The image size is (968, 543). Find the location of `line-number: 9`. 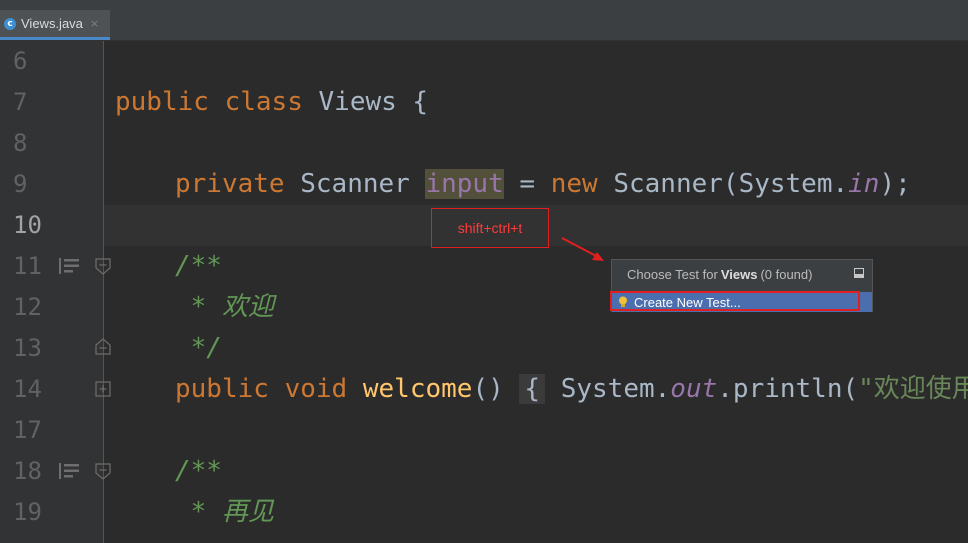

line-number: 9 is located at coordinates (20, 184).